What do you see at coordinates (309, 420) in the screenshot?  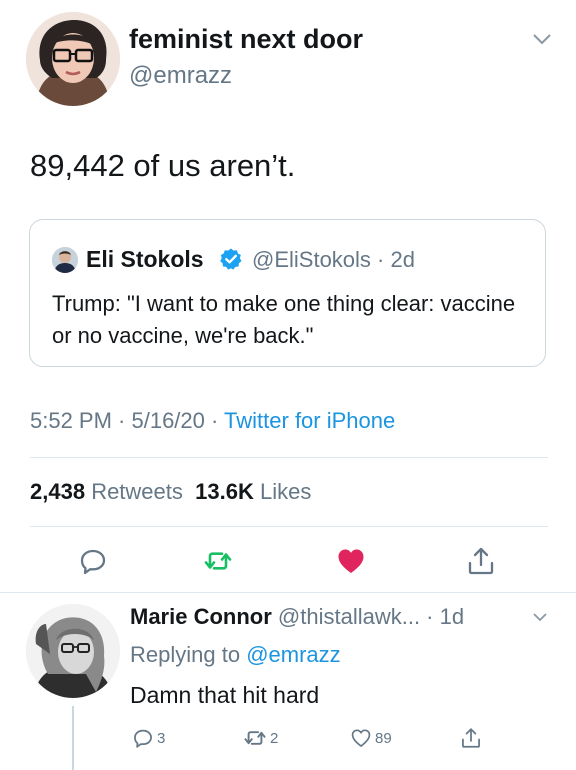 I see `tweet-source-link: Twitter for iPhone` at bounding box center [309, 420].